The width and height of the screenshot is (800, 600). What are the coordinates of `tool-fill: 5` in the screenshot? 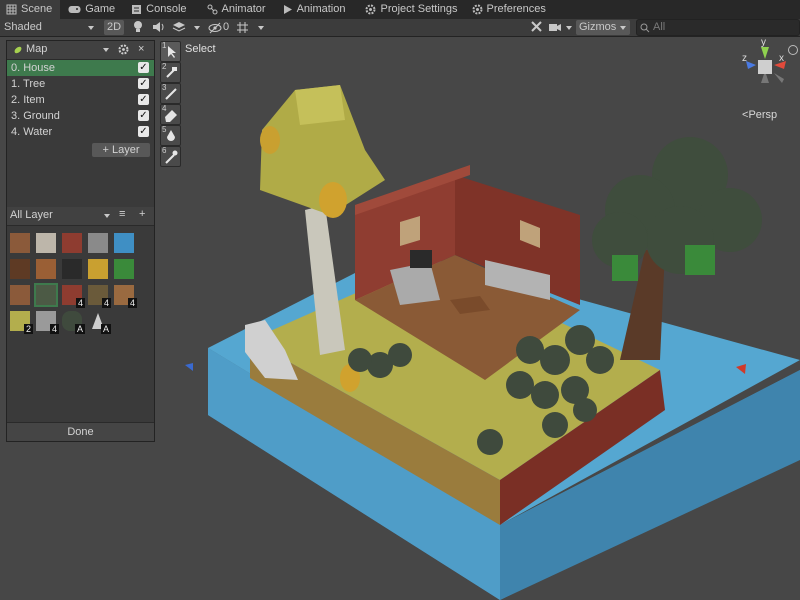 It's located at (170, 135).